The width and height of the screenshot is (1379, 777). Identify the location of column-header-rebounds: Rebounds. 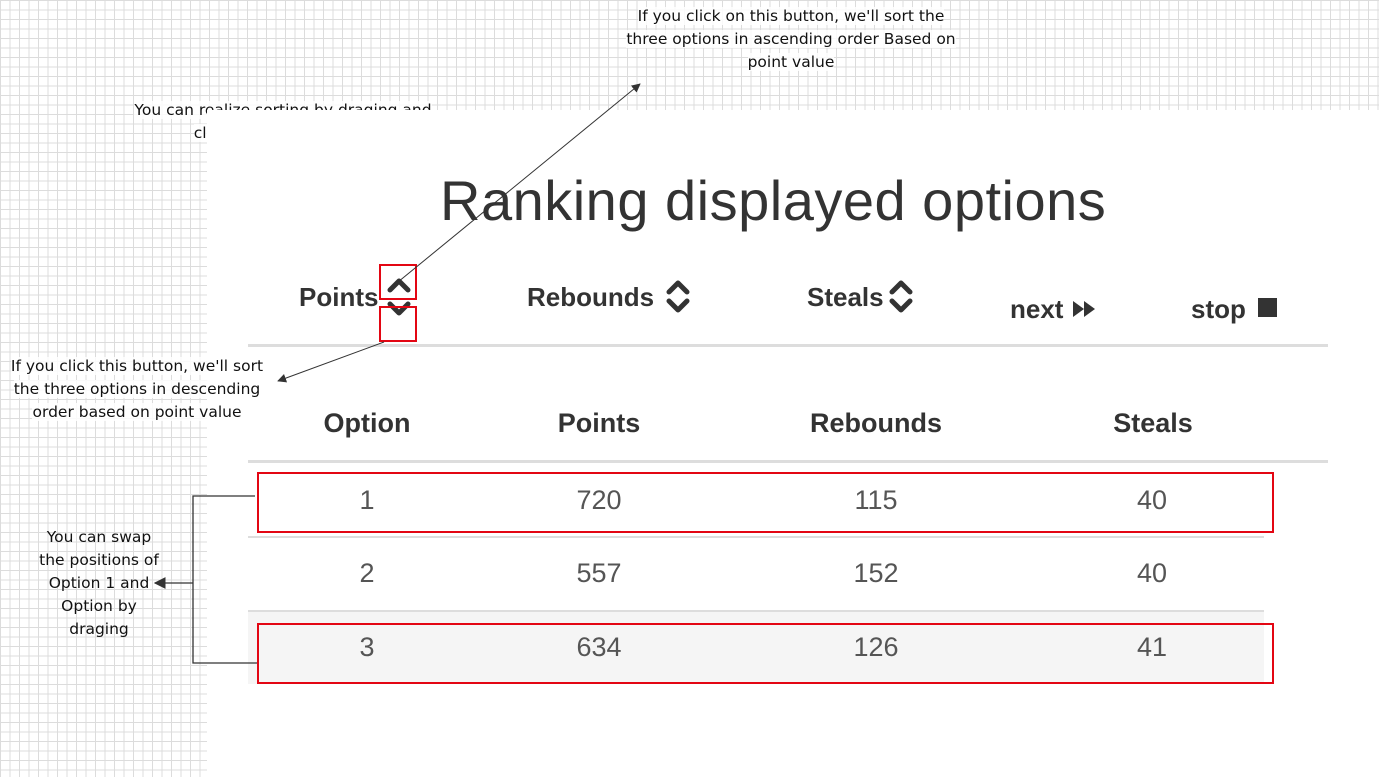
(876, 423).